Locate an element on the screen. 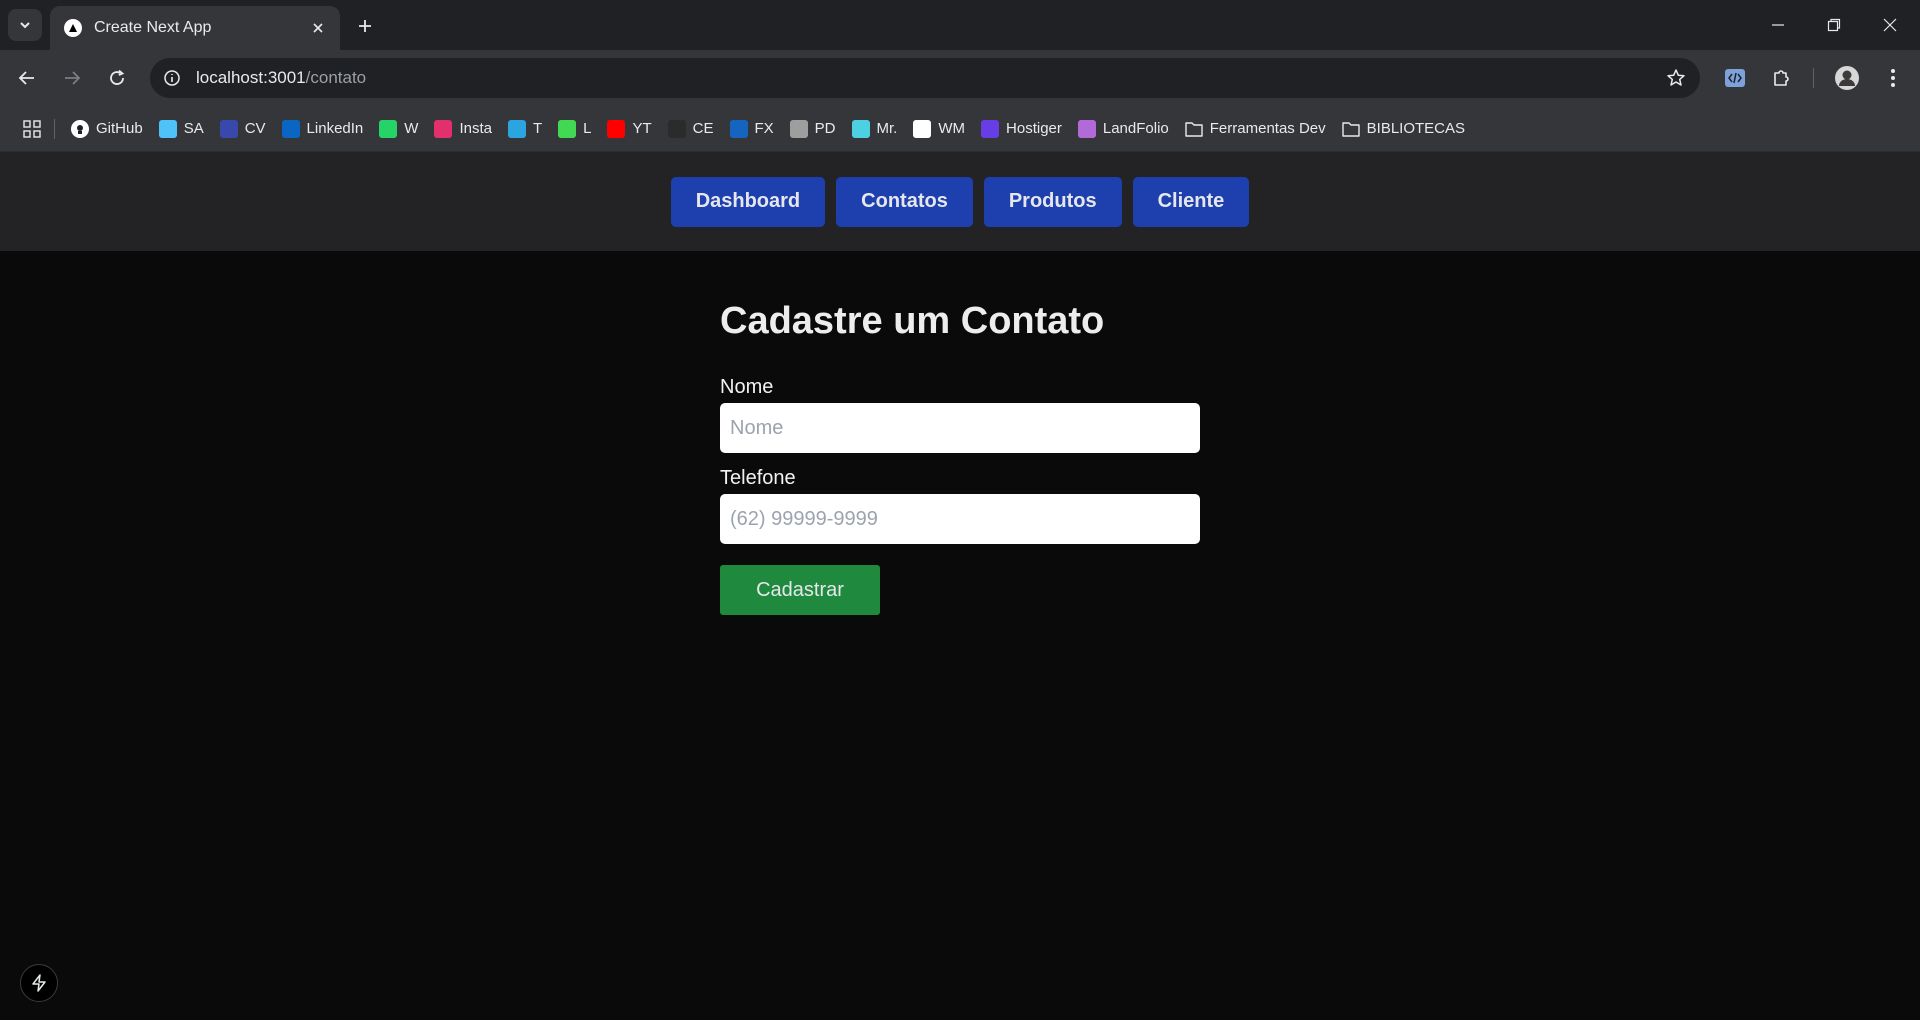 The height and width of the screenshot is (1020, 1920). apps-grid-icon is located at coordinates (32, 129).